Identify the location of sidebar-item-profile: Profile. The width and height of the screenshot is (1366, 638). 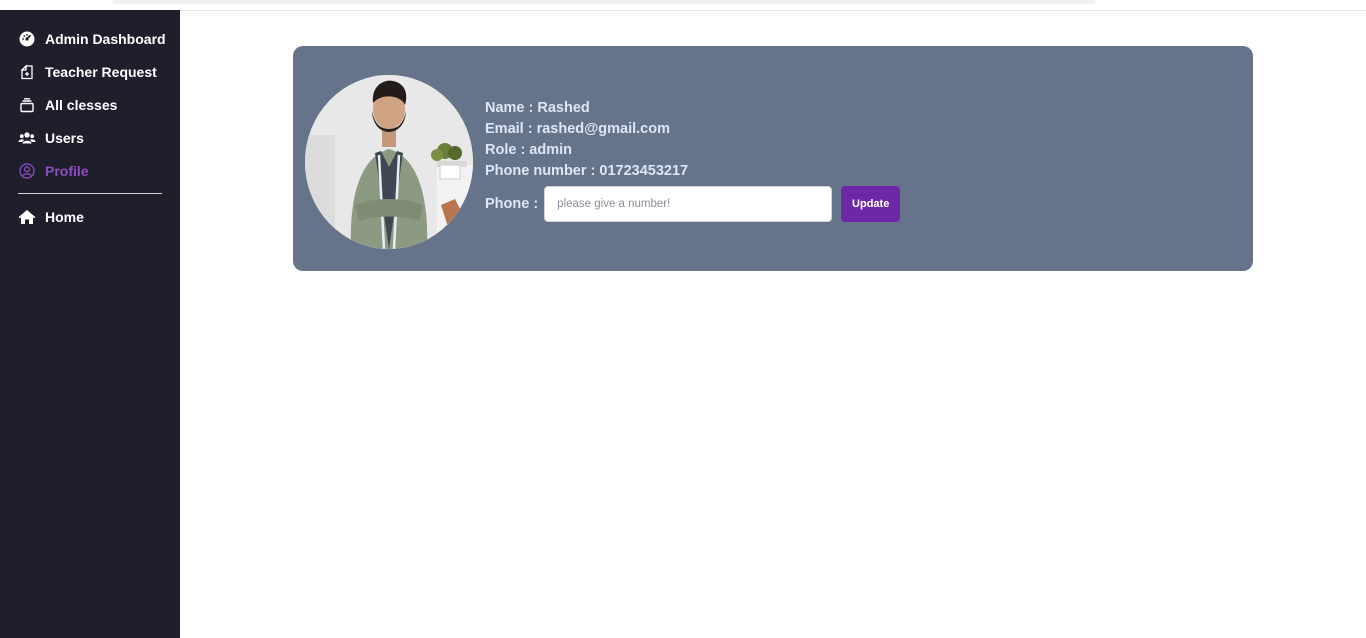
(53, 171).